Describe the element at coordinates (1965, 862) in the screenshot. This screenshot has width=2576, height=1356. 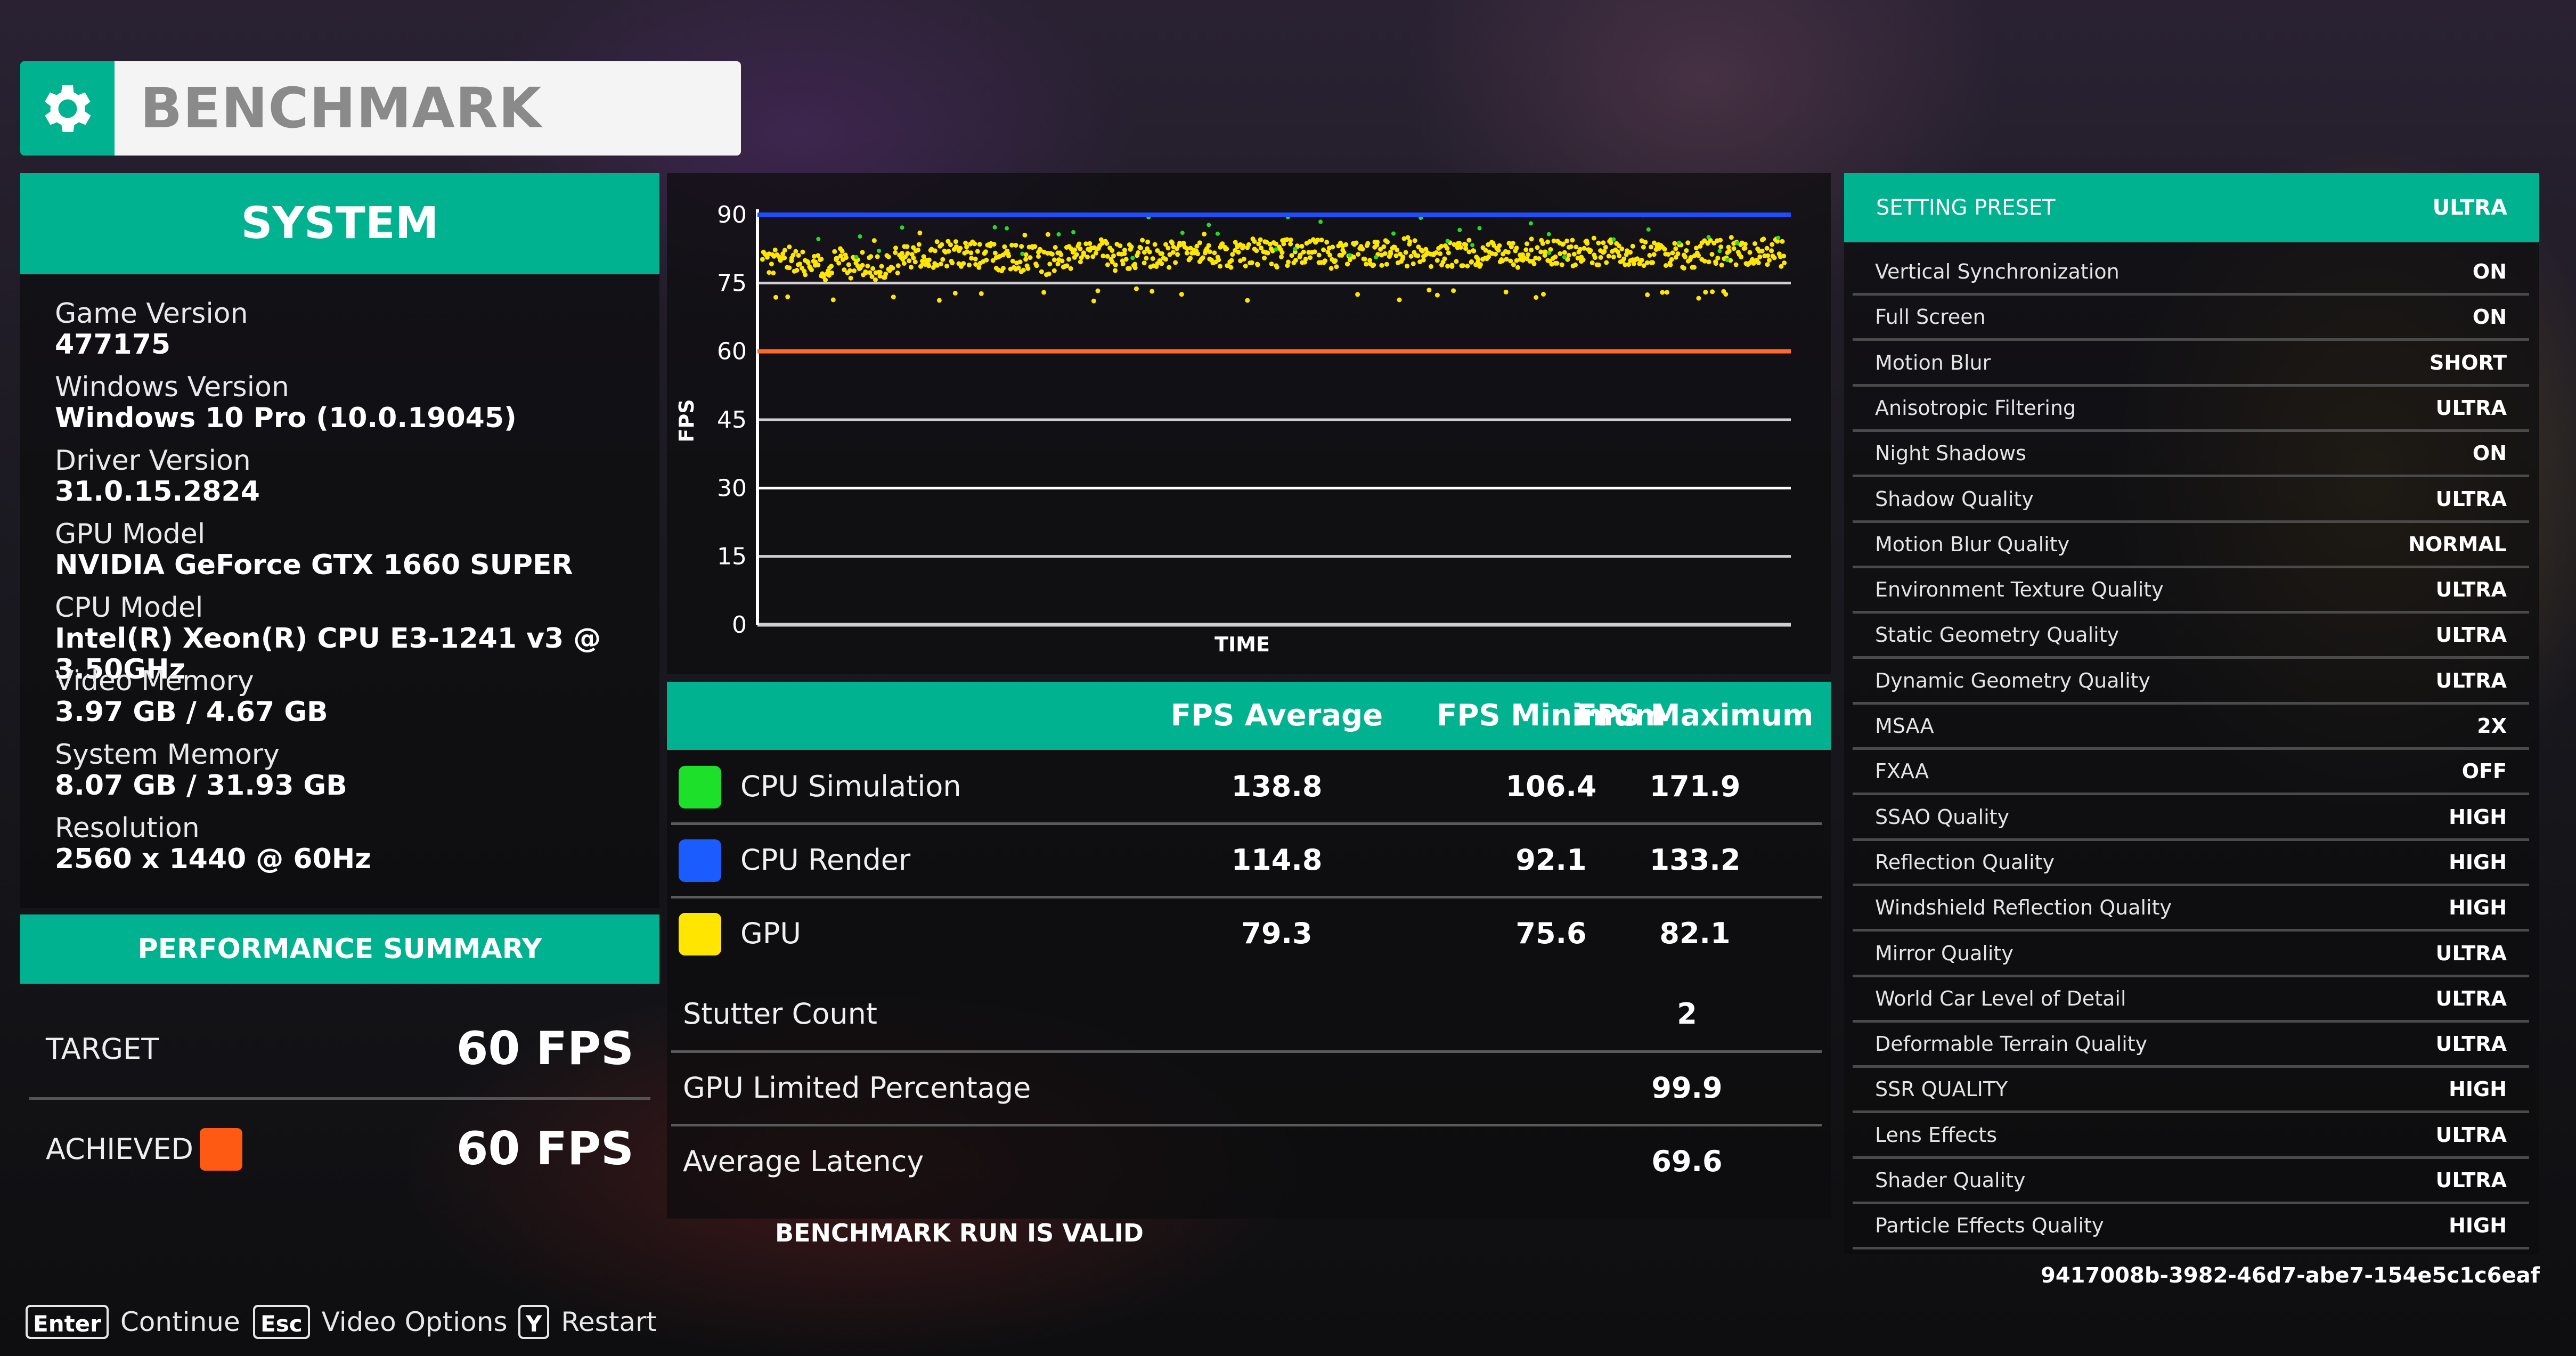
I see `setting-name: Reflection Quality` at that location.